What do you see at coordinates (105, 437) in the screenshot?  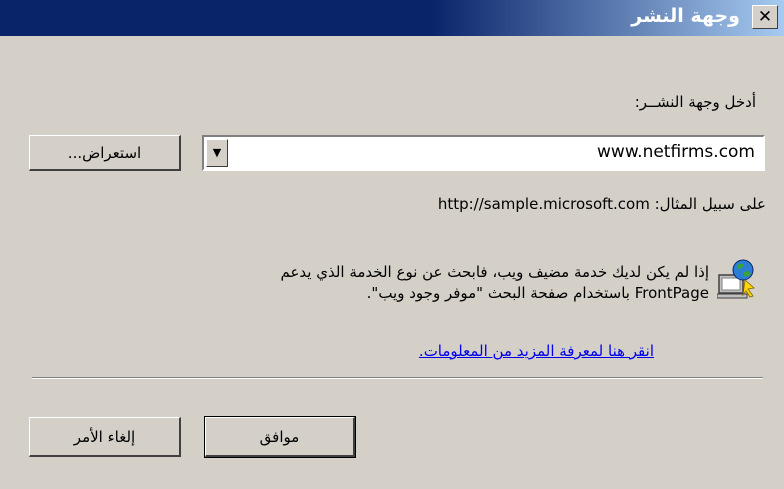 I see `cancel-button: إلغاء الأمر` at bounding box center [105, 437].